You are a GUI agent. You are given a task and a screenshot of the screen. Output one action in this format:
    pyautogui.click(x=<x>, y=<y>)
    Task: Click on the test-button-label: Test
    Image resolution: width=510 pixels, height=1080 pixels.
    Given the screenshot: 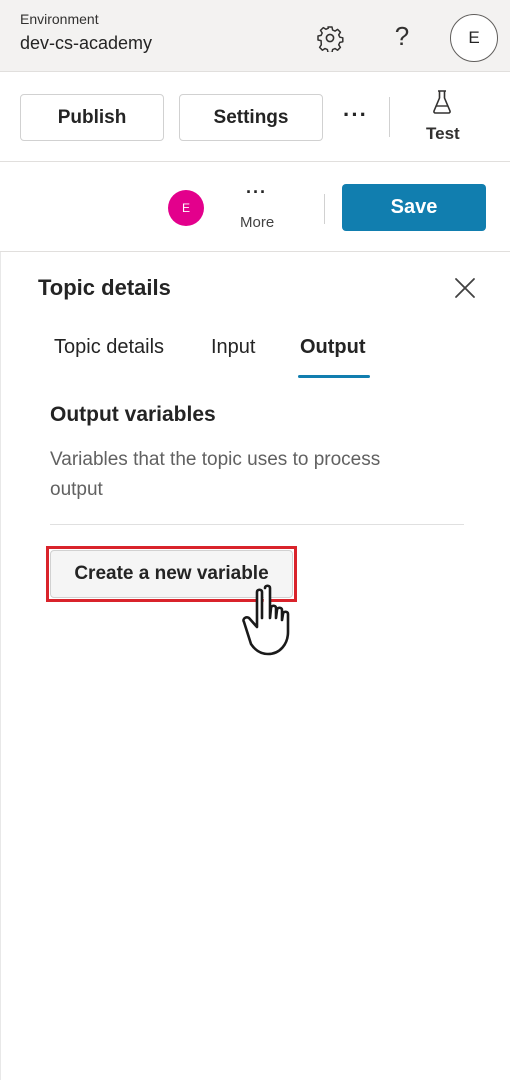 What is the action you would take?
    pyautogui.click(x=443, y=134)
    